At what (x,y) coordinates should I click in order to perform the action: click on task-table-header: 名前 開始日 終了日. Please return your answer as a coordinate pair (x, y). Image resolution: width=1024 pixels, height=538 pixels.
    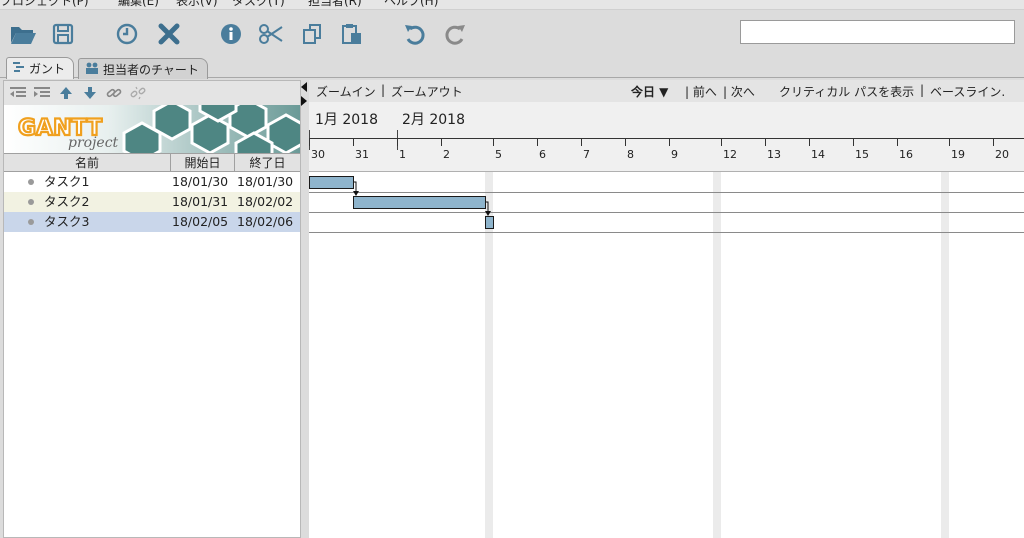
    Looking at the image, I should click on (152, 162).